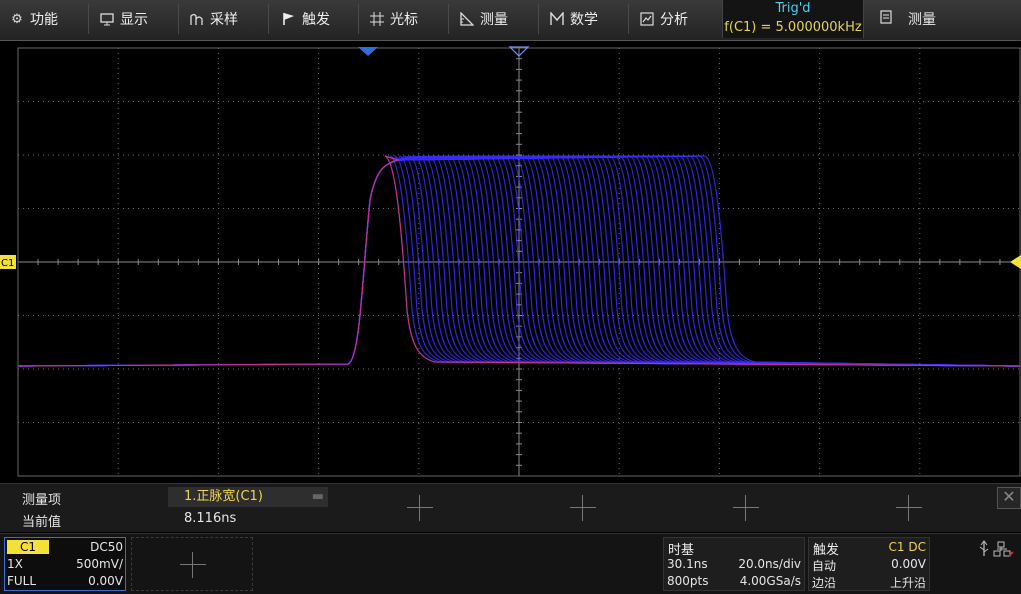 This screenshot has height=594, width=1021. Describe the element at coordinates (289, 19) in the screenshot. I see `flag-icon` at that location.